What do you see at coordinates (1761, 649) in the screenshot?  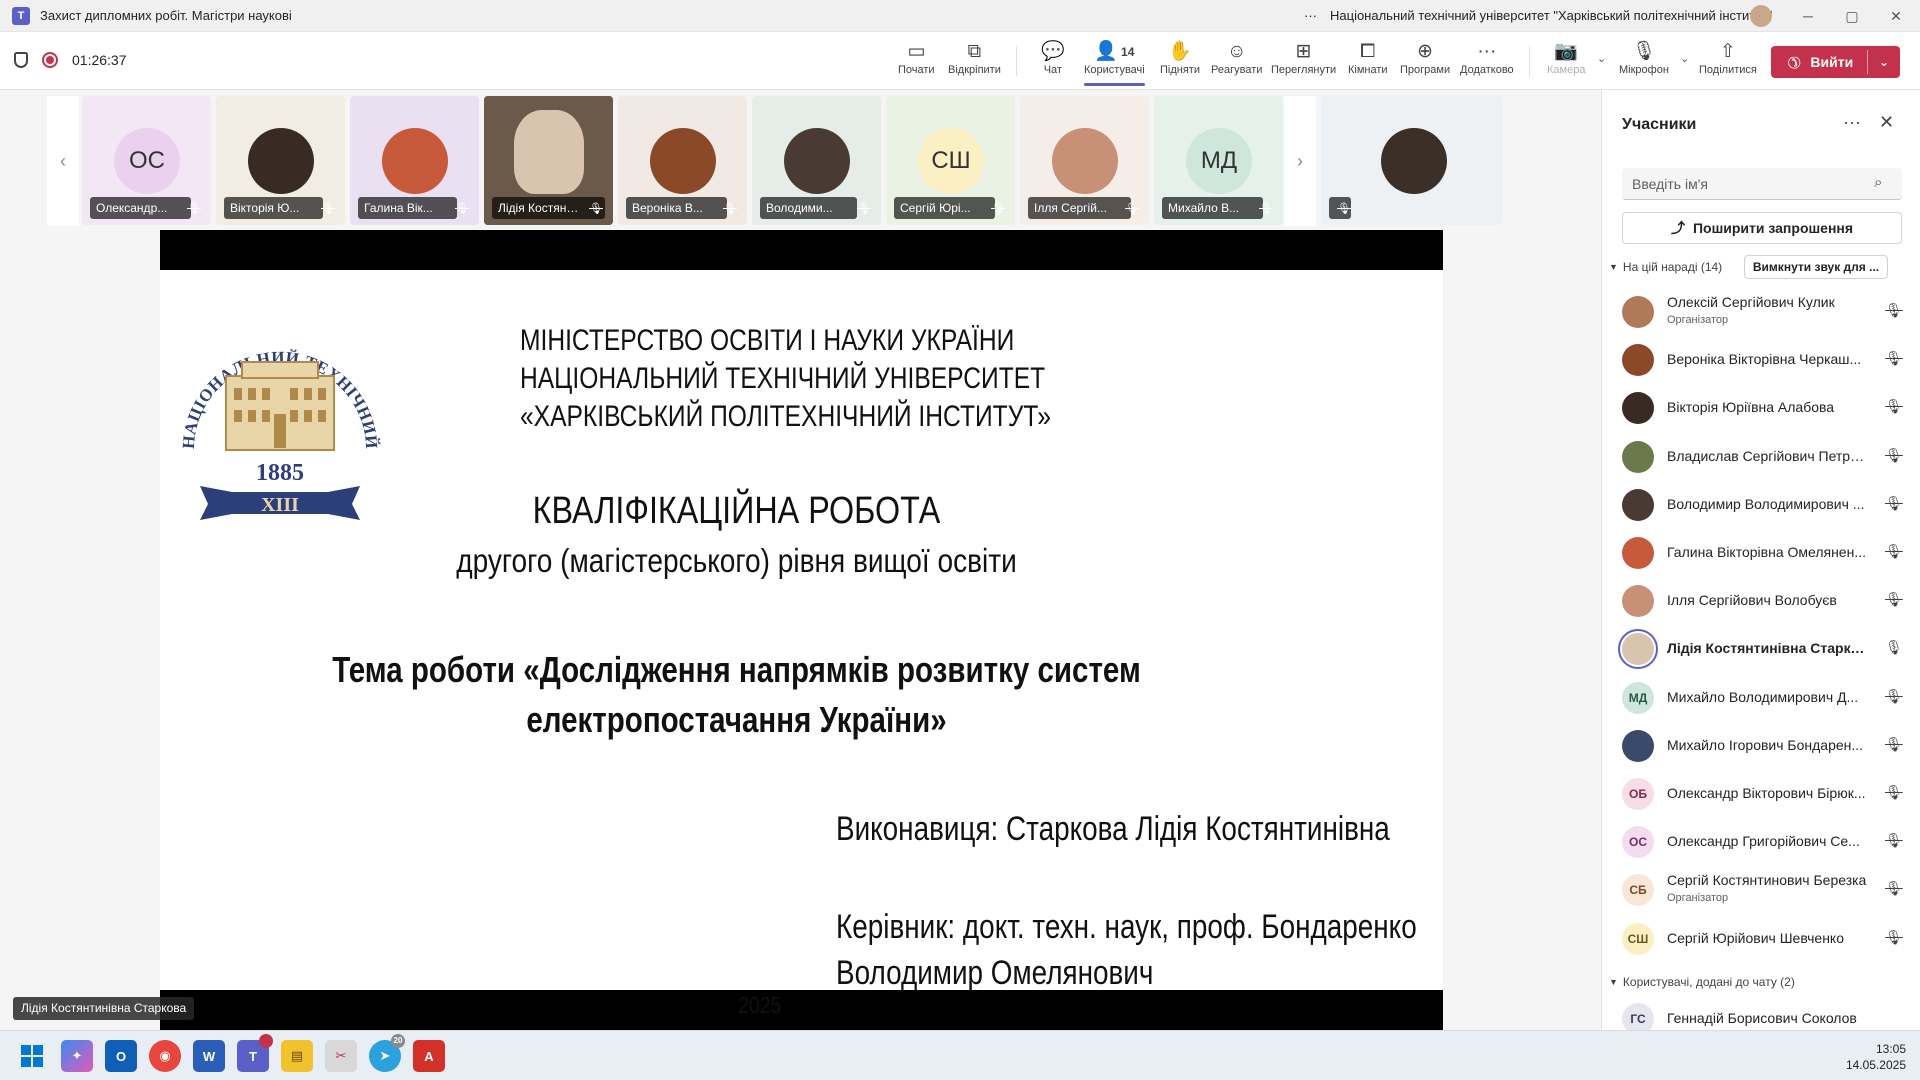 I see `participant-row: Лідія Костянтинівна Старкова 🎙` at bounding box center [1761, 649].